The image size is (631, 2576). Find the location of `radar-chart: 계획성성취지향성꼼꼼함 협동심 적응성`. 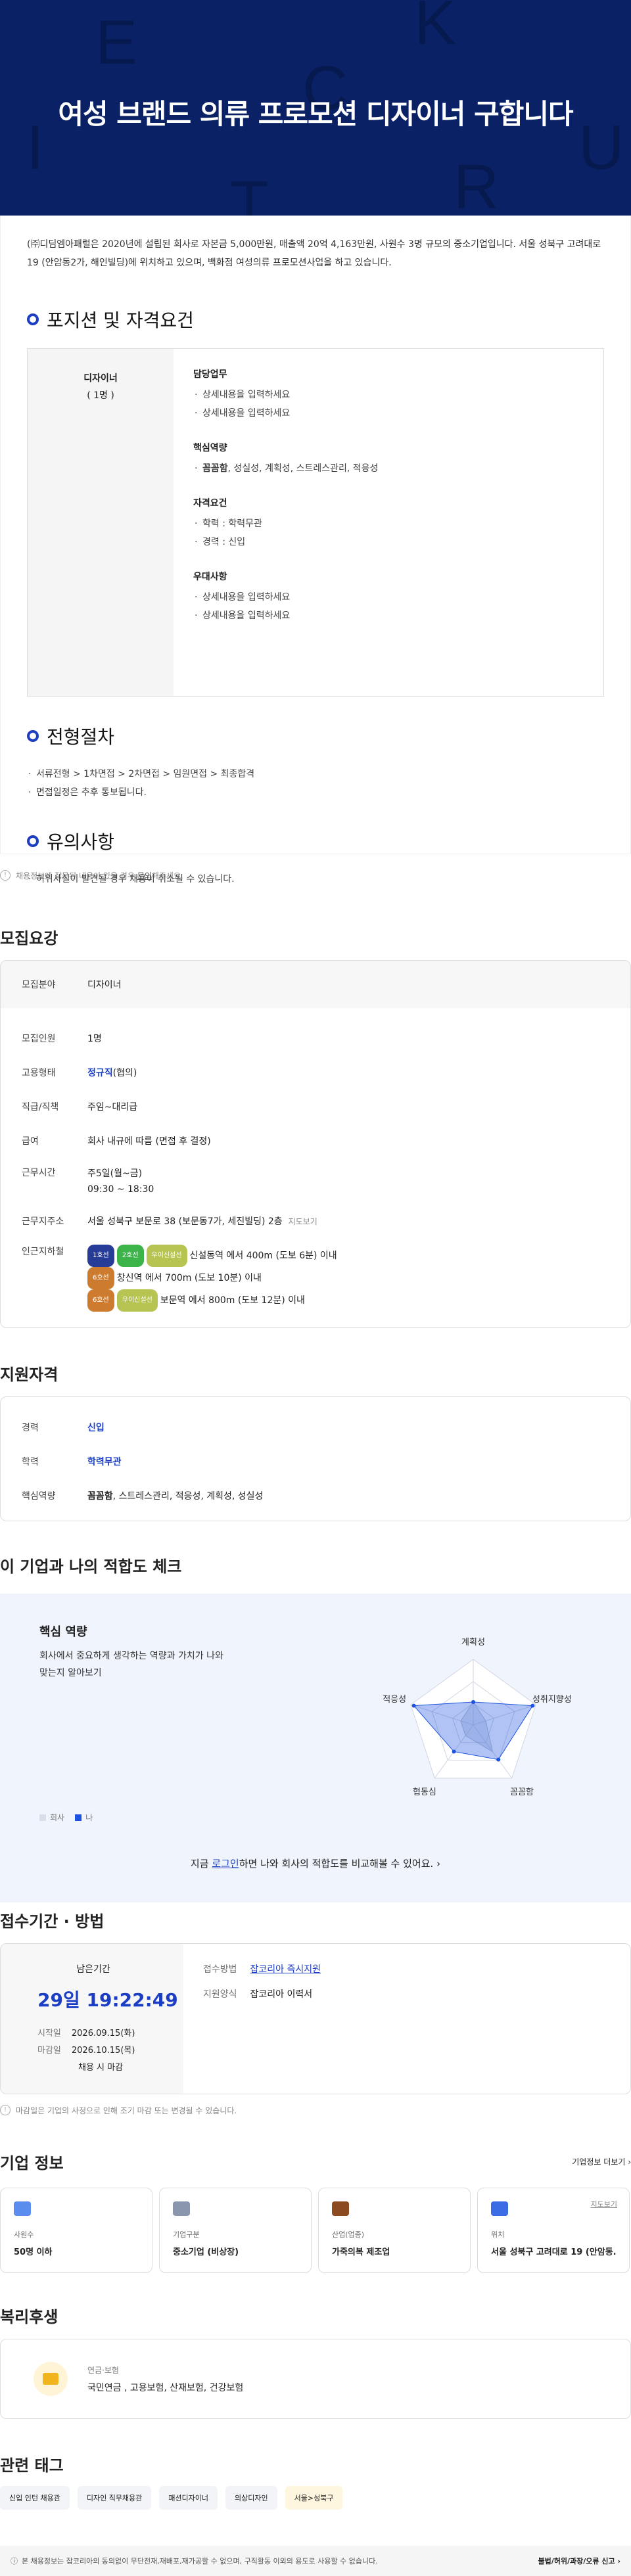

radar-chart: 계획성성취지향성꼼꼼함 협동심 적응성 is located at coordinates (478, 1718).